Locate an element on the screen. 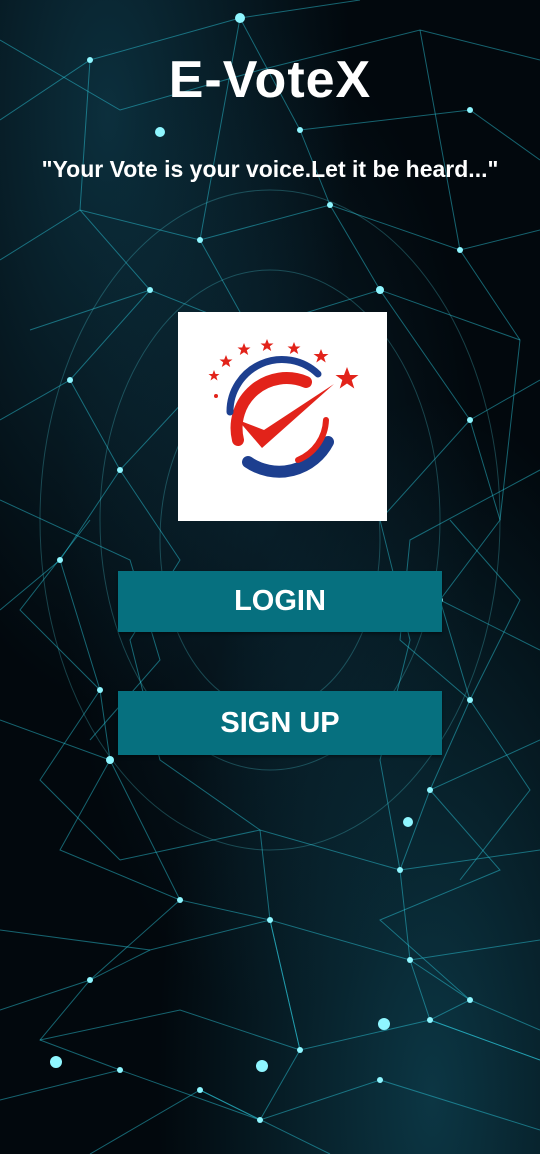 The height and width of the screenshot is (1154, 540). app-logo is located at coordinates (282, 416).